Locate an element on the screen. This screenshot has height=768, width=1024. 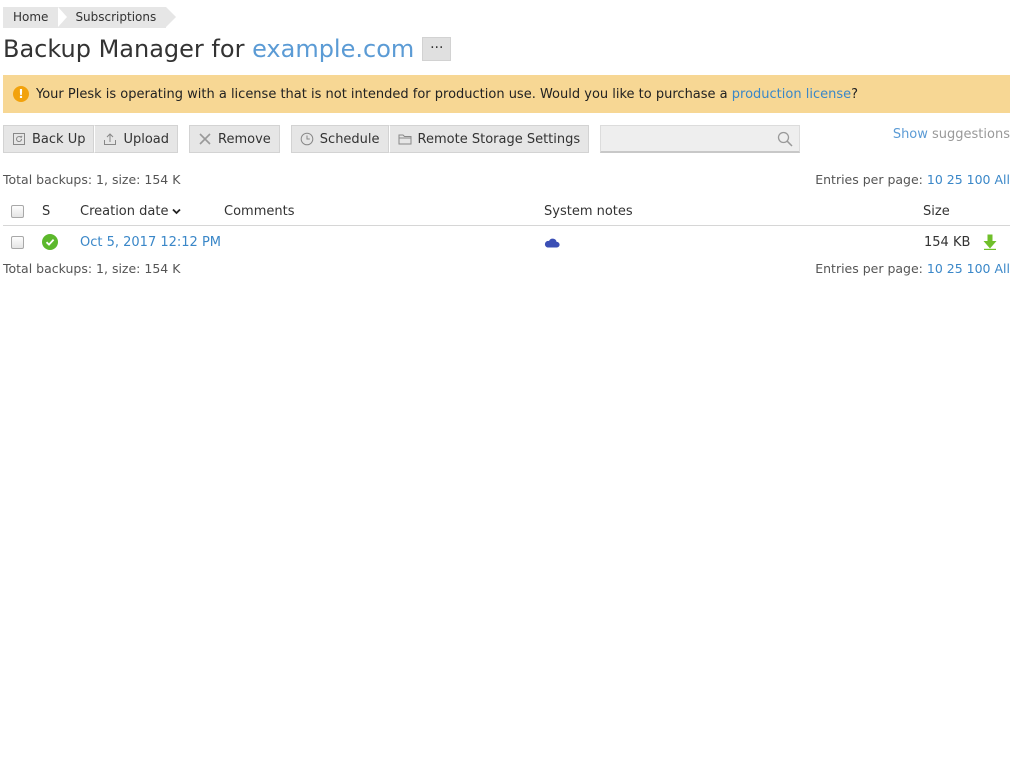
production-license-link: production license is located at coordinates (791, 94).